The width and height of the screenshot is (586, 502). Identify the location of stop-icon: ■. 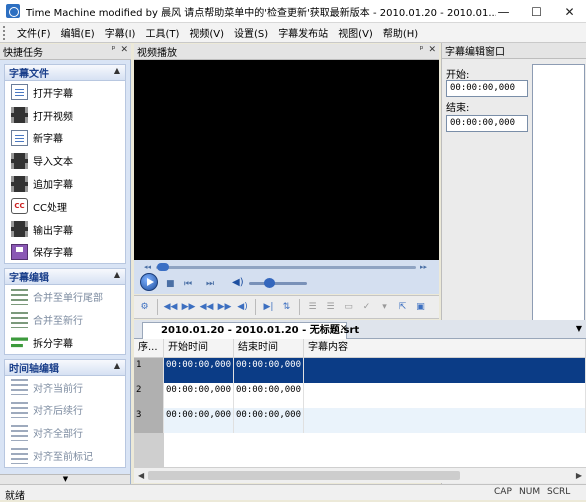
(170, 284).